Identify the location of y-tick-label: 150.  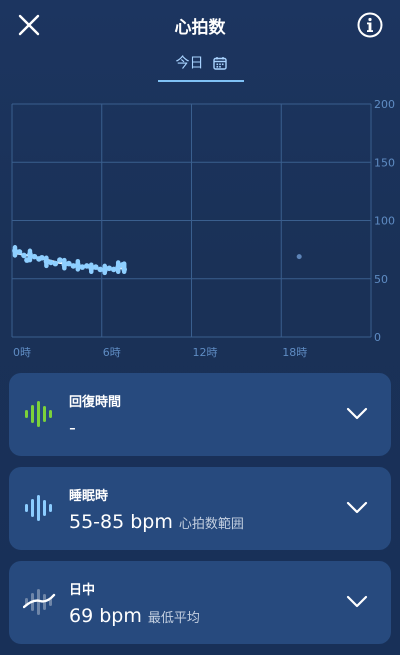
(384, 162).